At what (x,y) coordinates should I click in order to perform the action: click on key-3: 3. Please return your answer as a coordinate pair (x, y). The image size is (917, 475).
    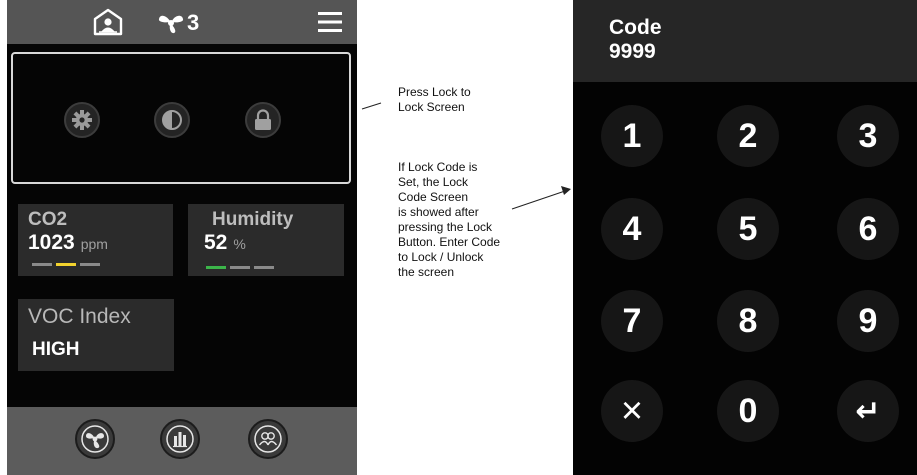
    Looking at the image, I should click on (868, 136).